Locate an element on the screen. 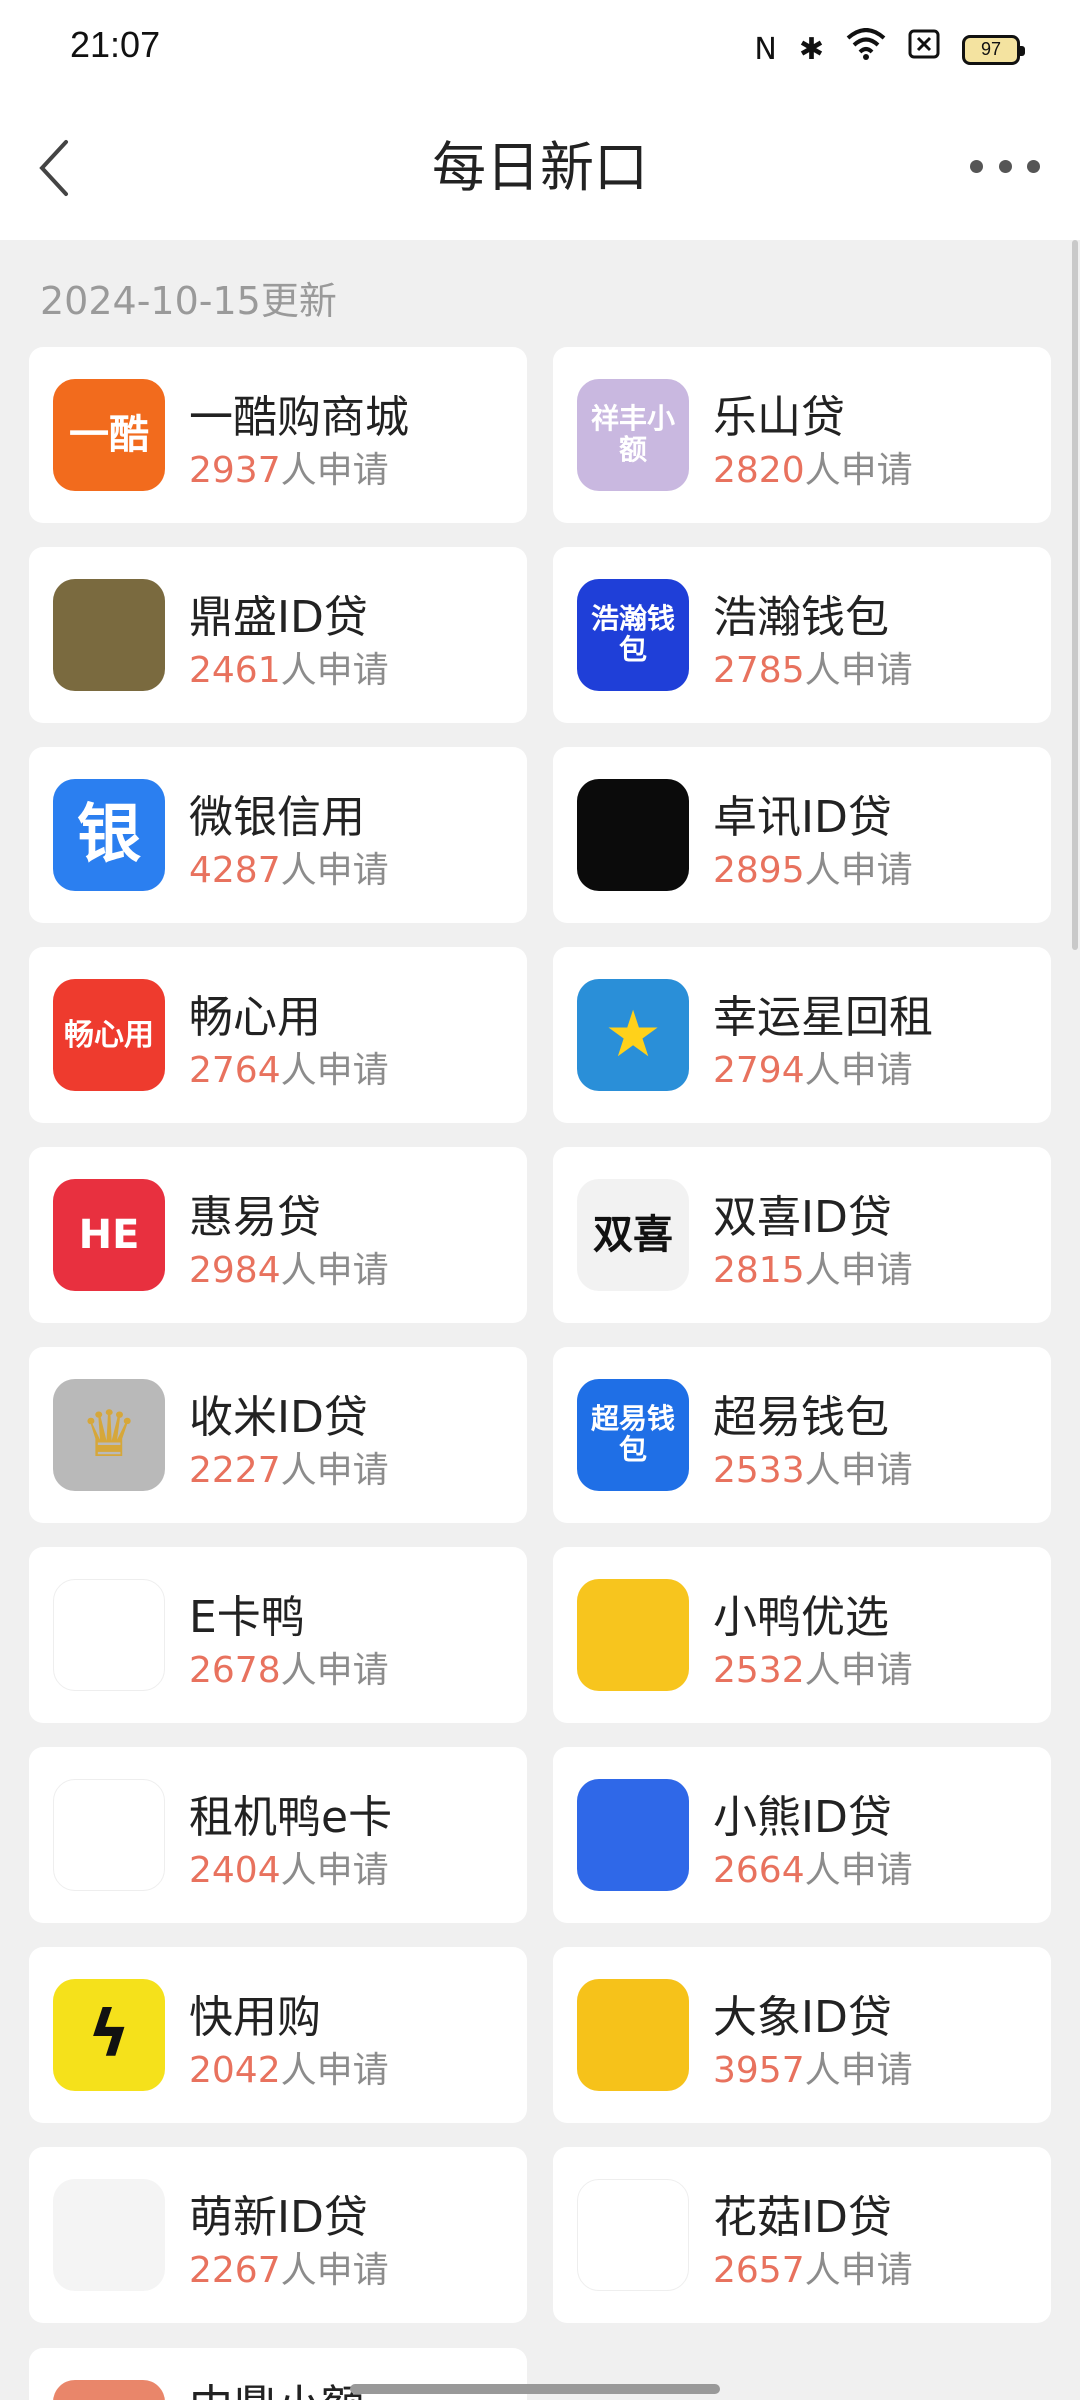 The image size is (1080, 2400). app-icon: 超易钱包 is located at coordinates (633, 1435).